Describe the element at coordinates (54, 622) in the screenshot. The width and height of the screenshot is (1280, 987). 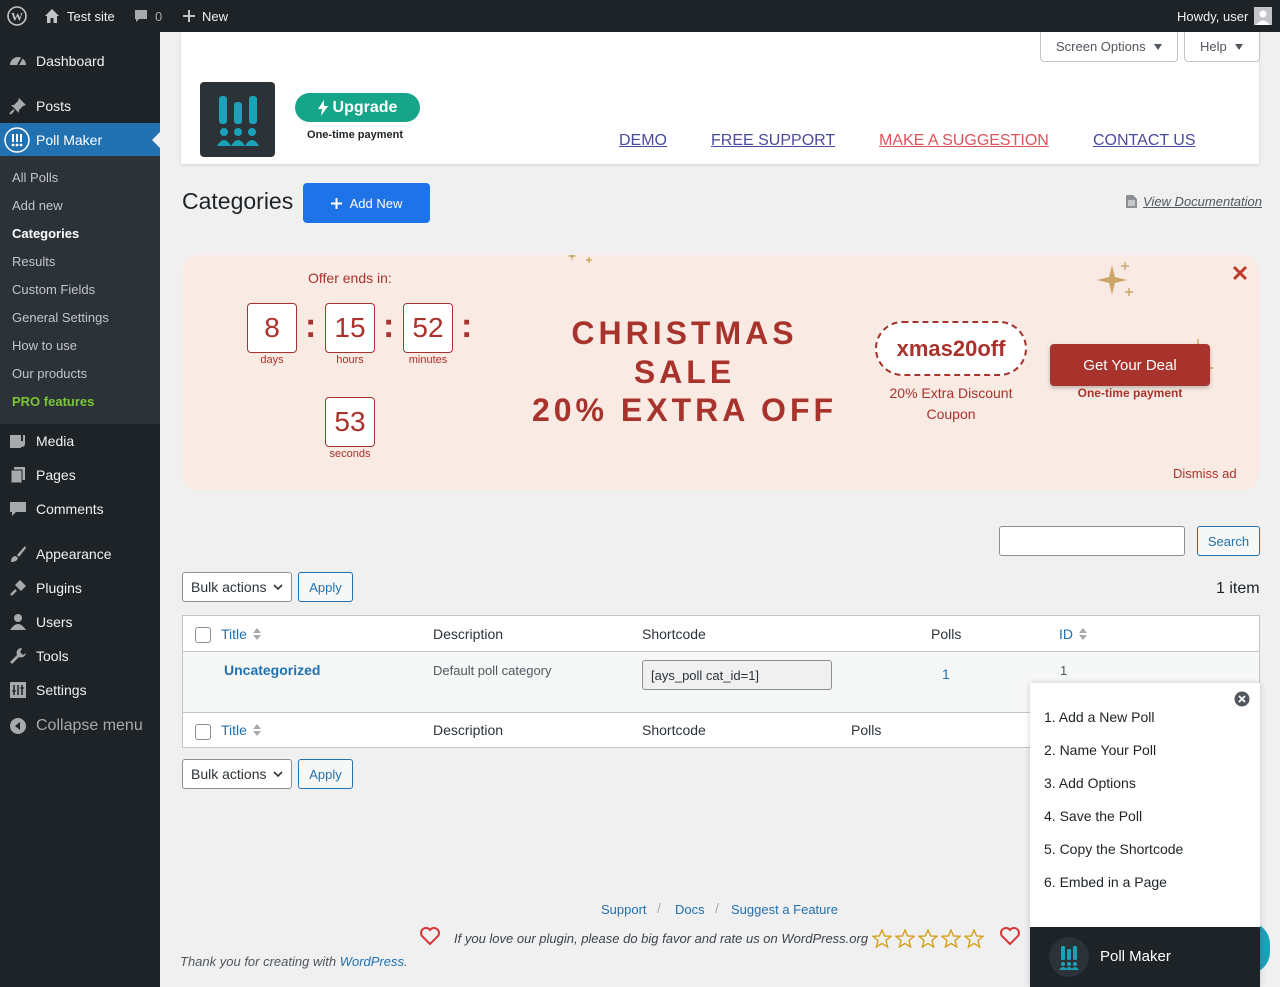
I see `menu-label: Users` at that location.